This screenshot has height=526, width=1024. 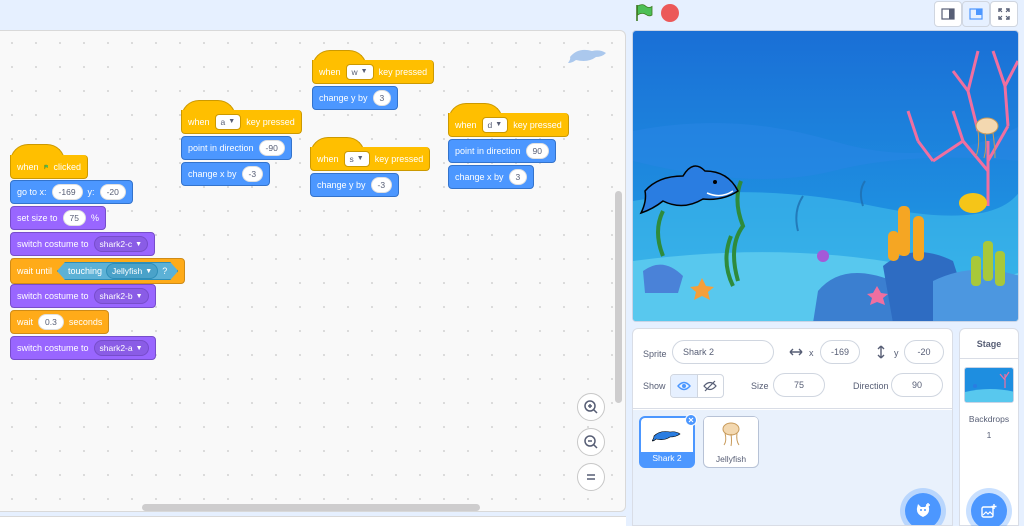 I want to click on costume-dropdown: shark2-b ▼, so click(x=121, y=296).